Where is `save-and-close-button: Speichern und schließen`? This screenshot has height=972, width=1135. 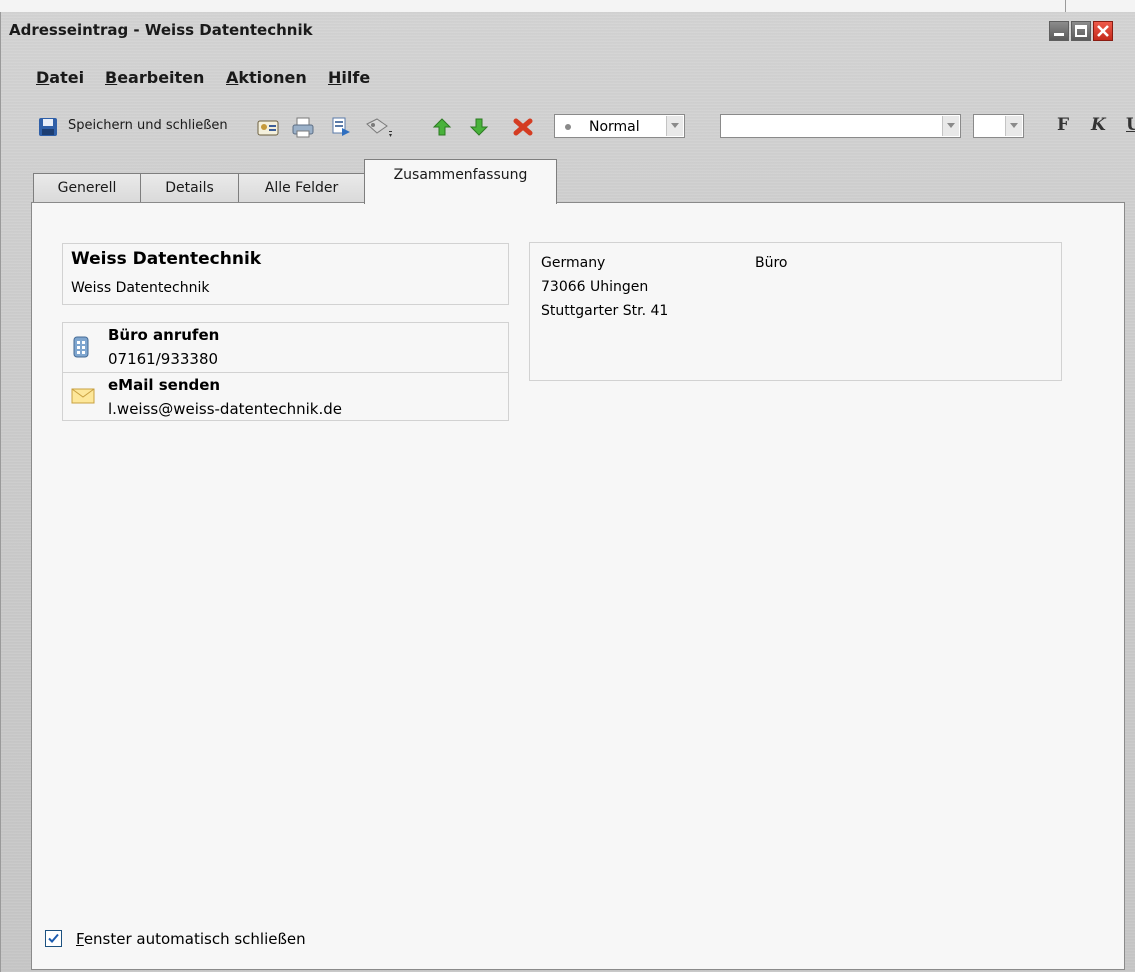
save-and-close-button: Speichern und schließen is located at coordinates (148, 125).